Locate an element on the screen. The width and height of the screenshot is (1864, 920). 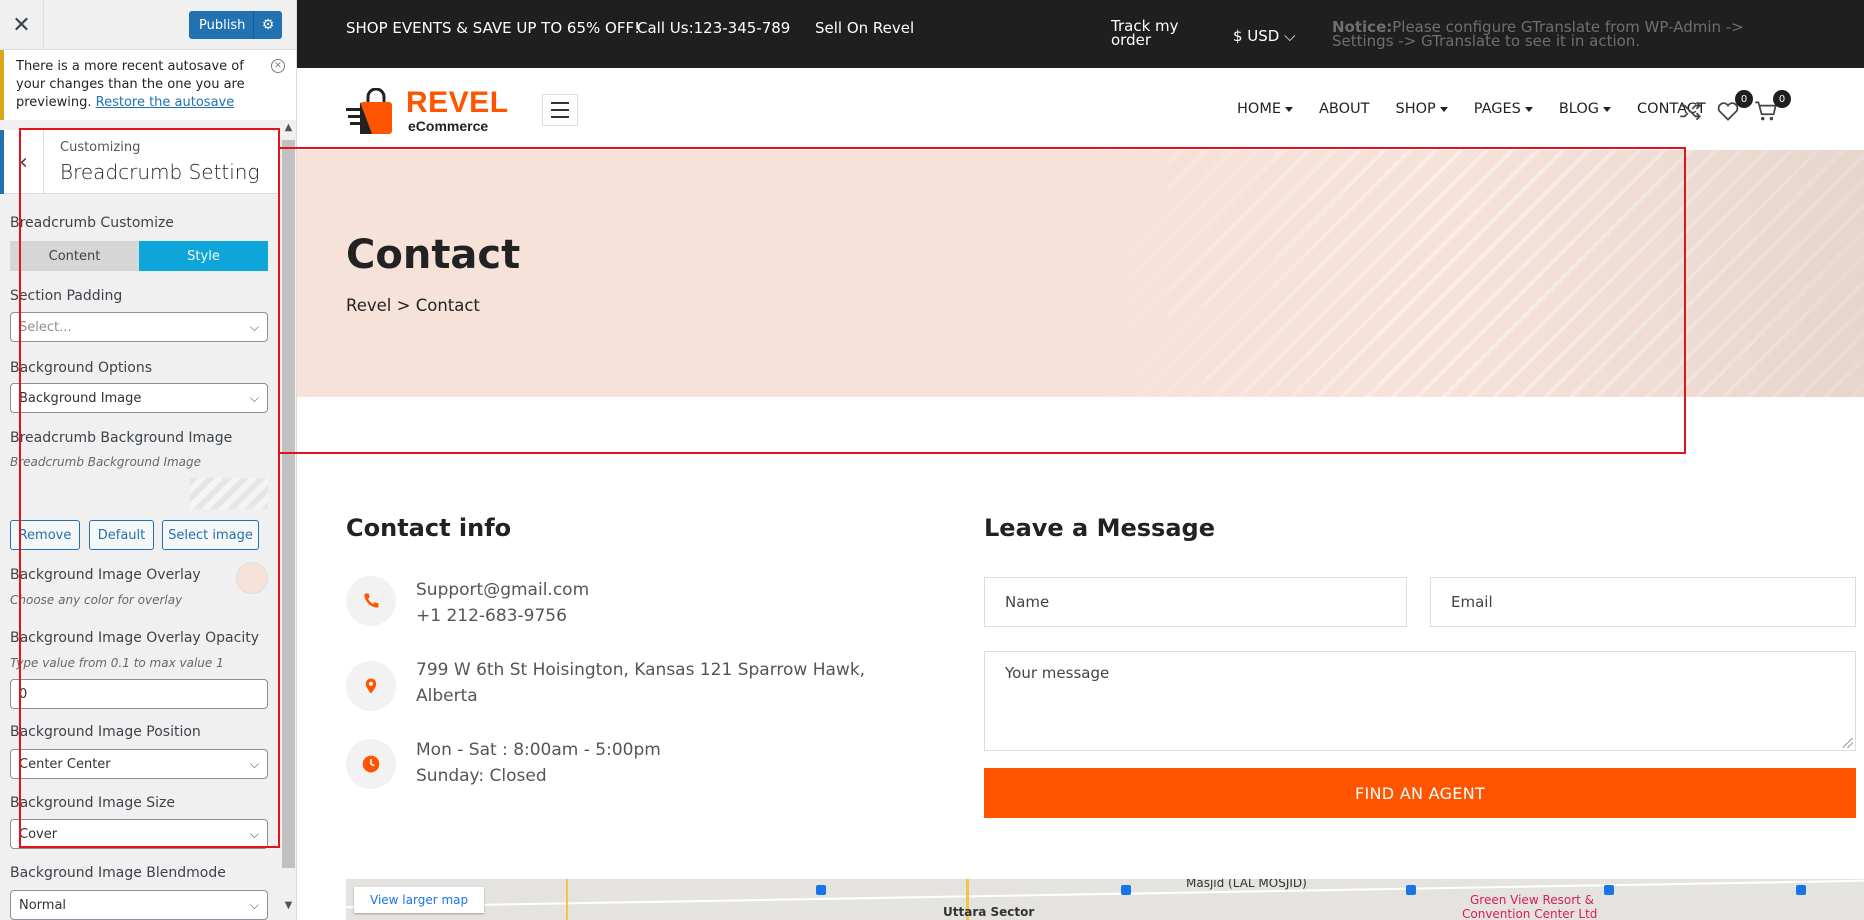
phone-icon is located at coordinates (371, 601).